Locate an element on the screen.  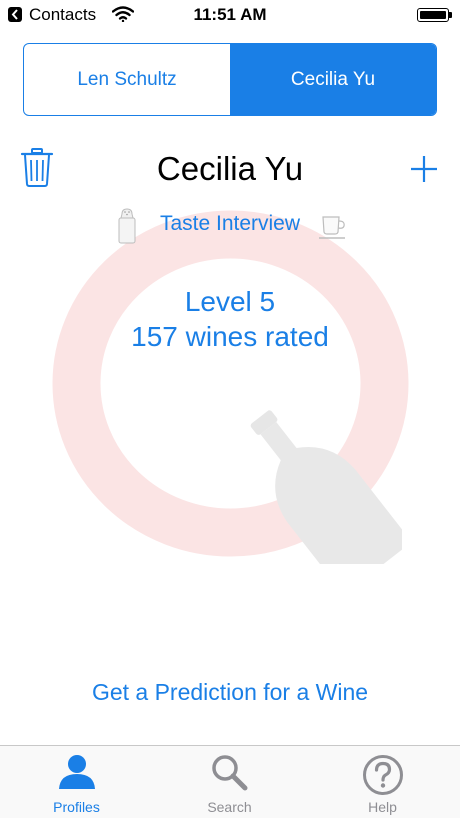
status-bar: Contacts 11:51 AM is located at coordinates (230, 15).